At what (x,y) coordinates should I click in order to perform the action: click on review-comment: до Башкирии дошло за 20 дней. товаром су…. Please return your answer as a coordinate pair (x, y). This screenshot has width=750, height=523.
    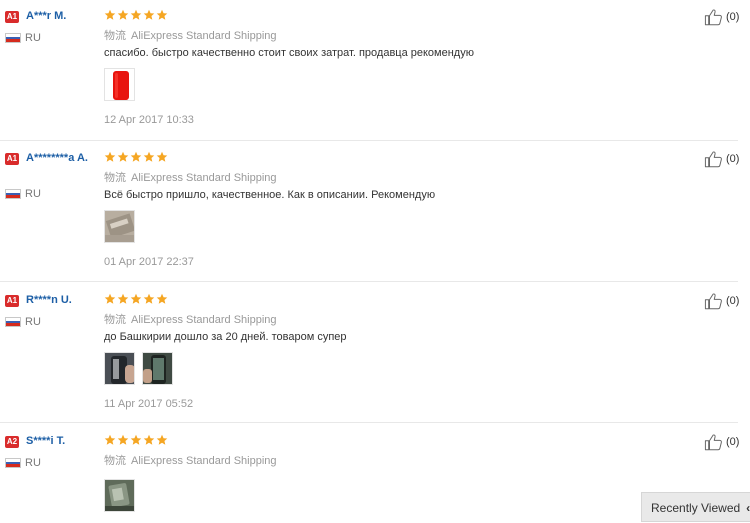
    Looking at the image, I should click on (225, 337).